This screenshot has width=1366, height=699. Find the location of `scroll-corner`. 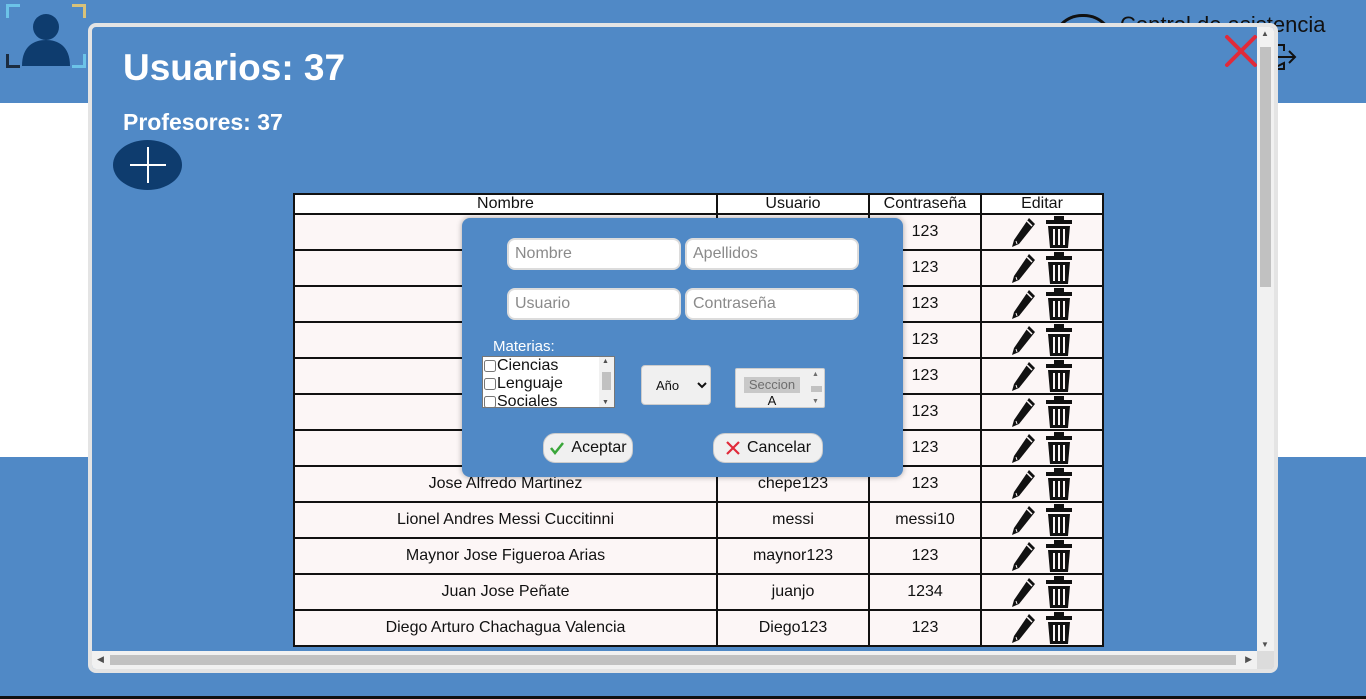

scroll-corner is located at coordinates (1265, 660).